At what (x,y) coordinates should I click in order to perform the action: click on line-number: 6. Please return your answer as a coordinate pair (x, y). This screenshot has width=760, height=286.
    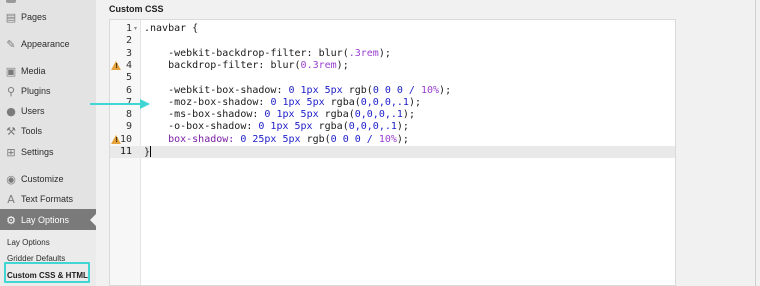
    Looking at the image, I should click on (128, 90).